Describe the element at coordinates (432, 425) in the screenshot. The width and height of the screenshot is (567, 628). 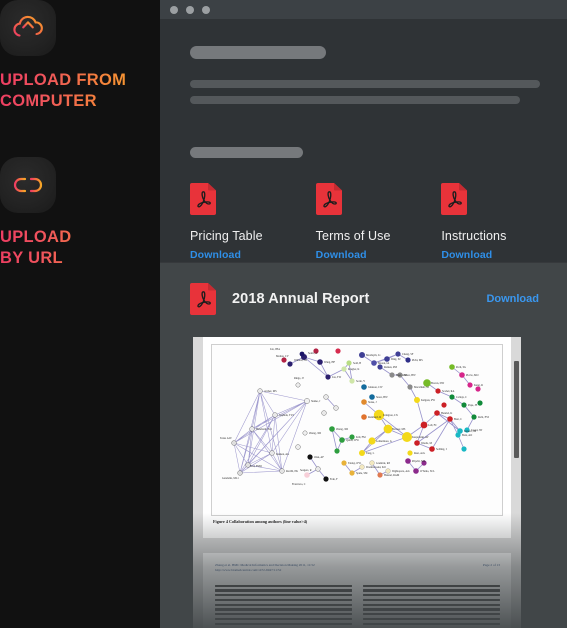
I see `svg-text: Lall, FC` at that location.